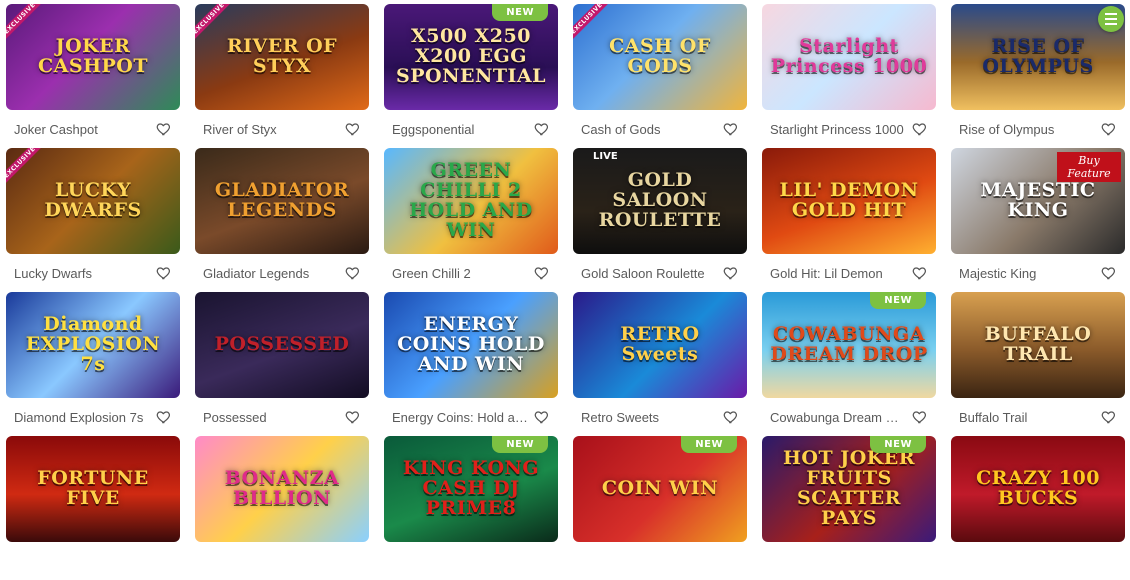  I want to click on game-art: BUFFALO TRAIL, so click(1038, 345).